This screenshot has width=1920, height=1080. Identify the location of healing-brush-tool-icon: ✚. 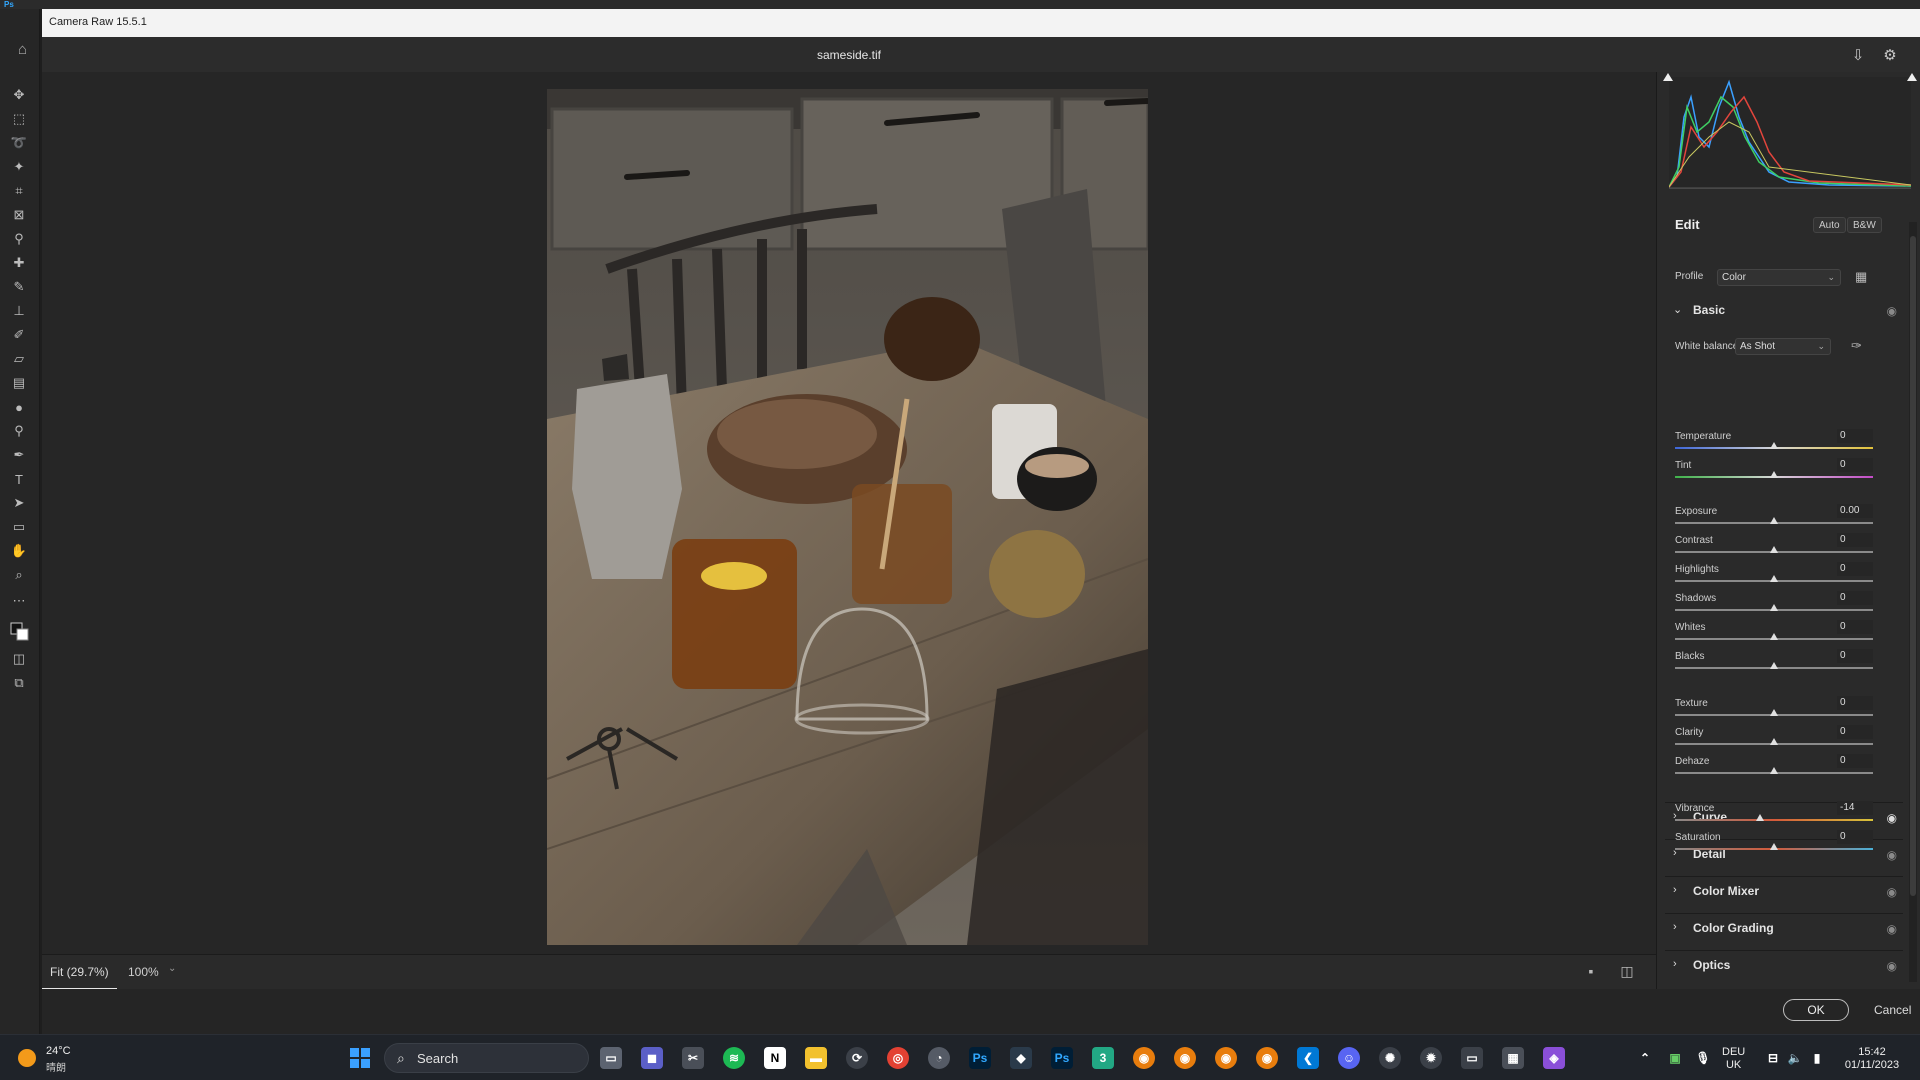
(19, 263).